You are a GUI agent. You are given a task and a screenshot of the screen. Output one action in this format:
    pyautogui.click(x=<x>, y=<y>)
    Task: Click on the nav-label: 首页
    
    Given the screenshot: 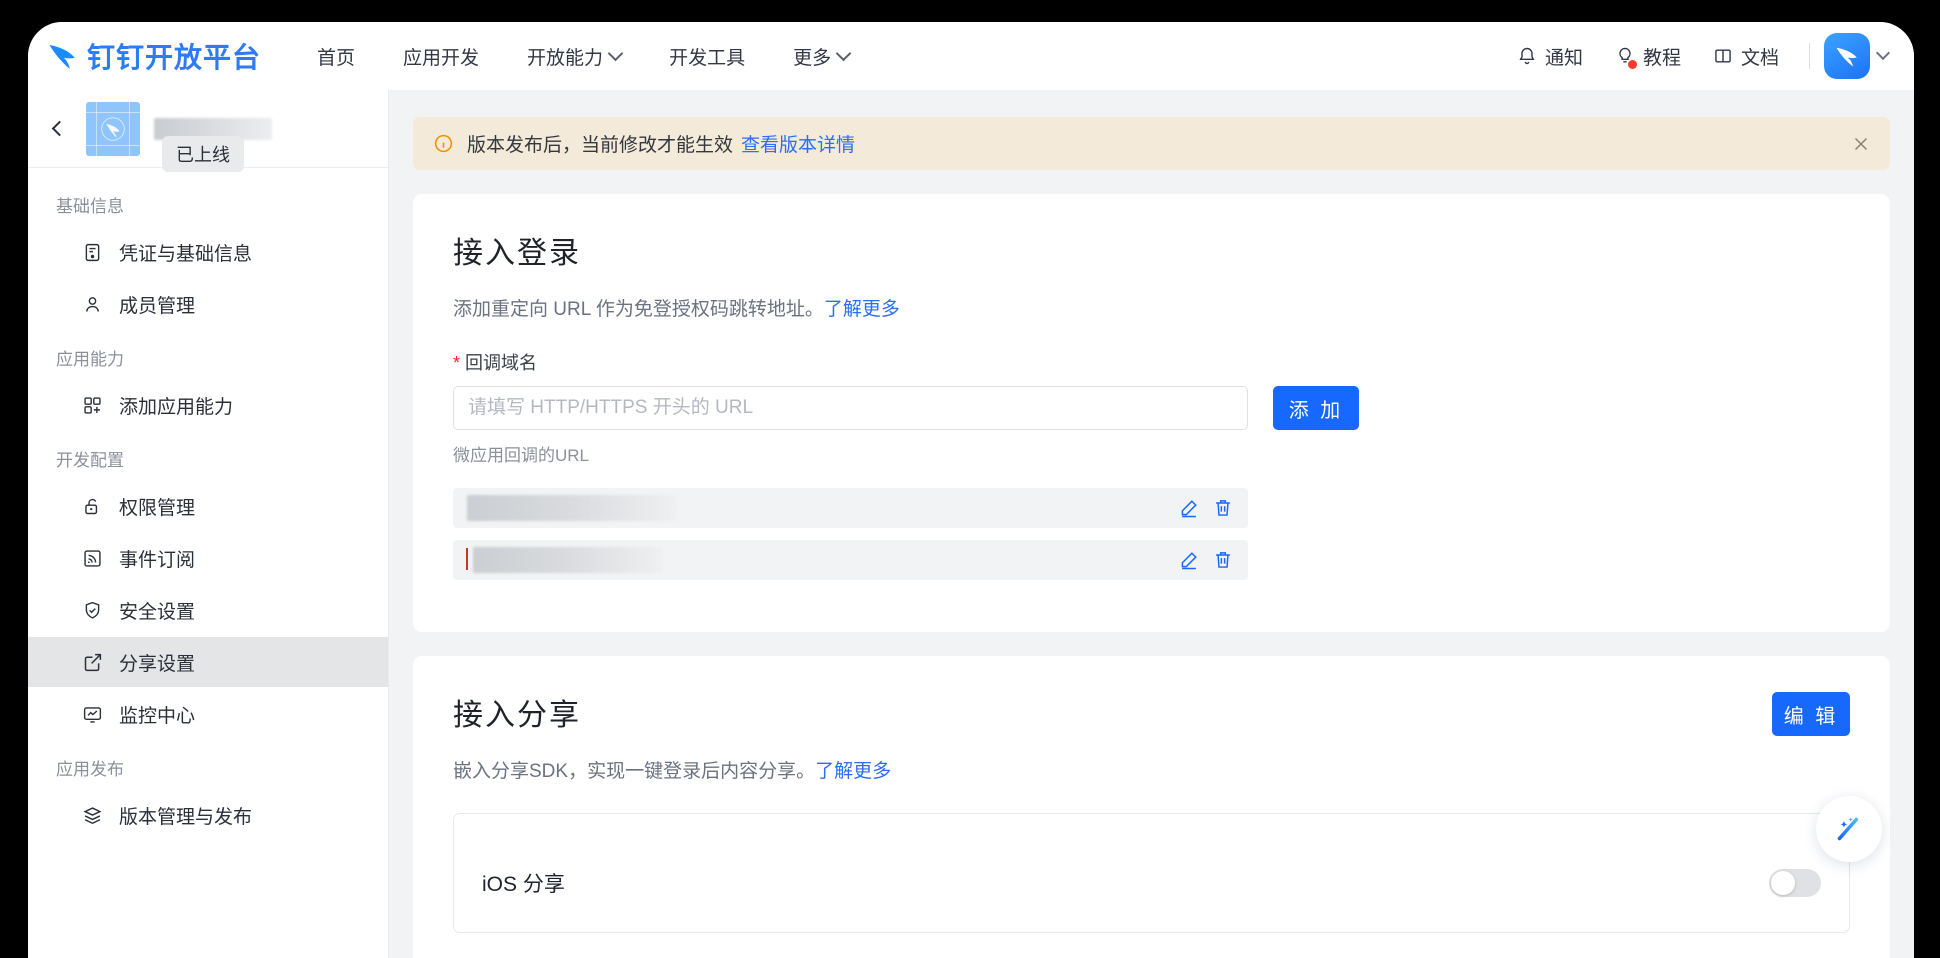 What is the action you would take?
    pyautogui.click(x=336, y=58)
    